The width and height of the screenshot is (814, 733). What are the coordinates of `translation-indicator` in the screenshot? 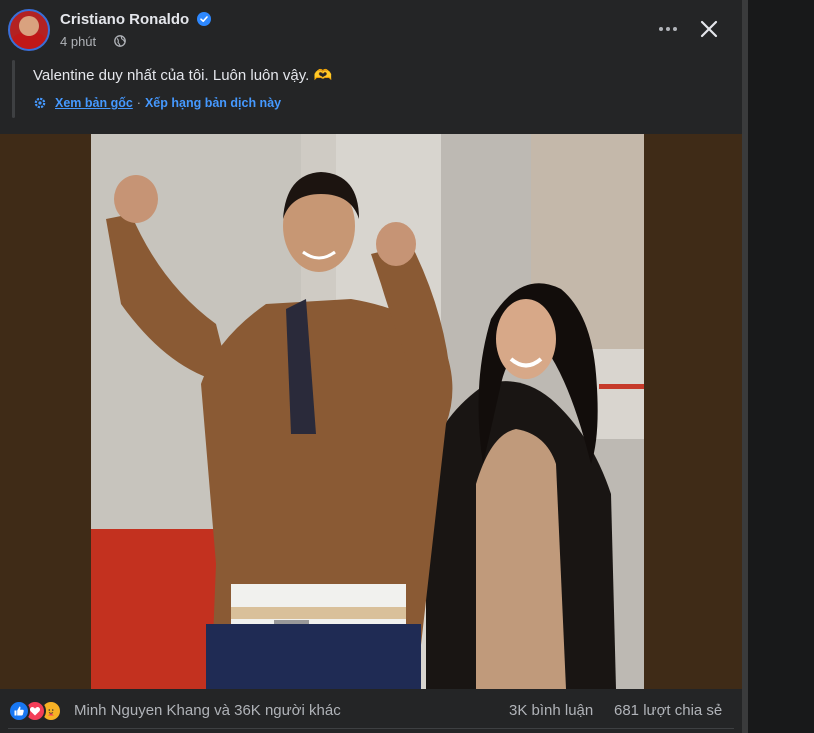 It's located at (13, 89).